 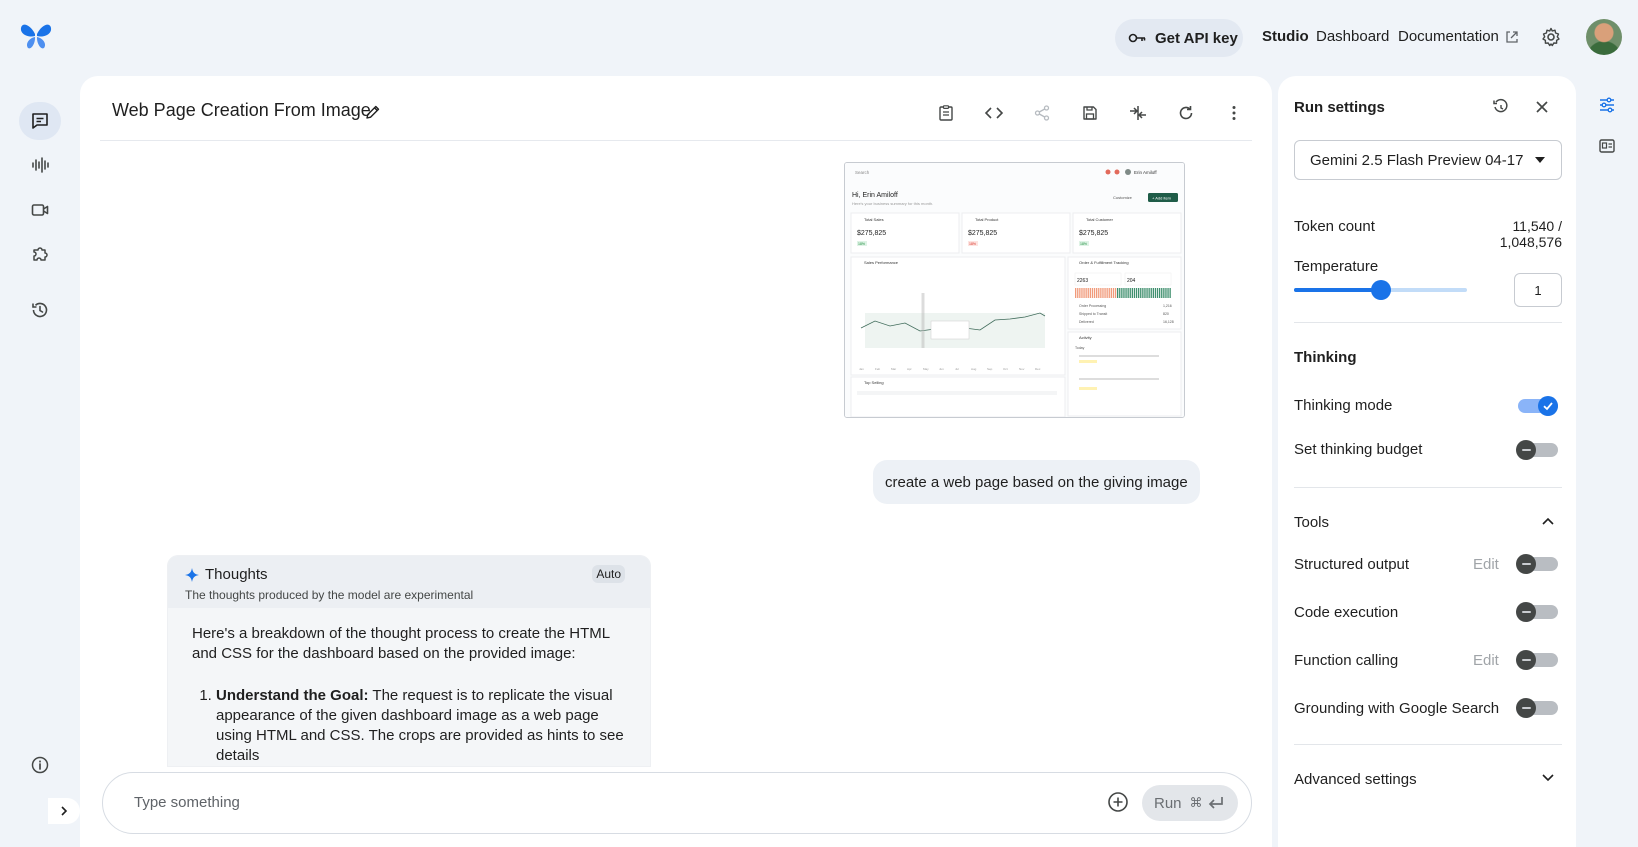 I want to click on edit-title-icon, so click(x=373, y=112).